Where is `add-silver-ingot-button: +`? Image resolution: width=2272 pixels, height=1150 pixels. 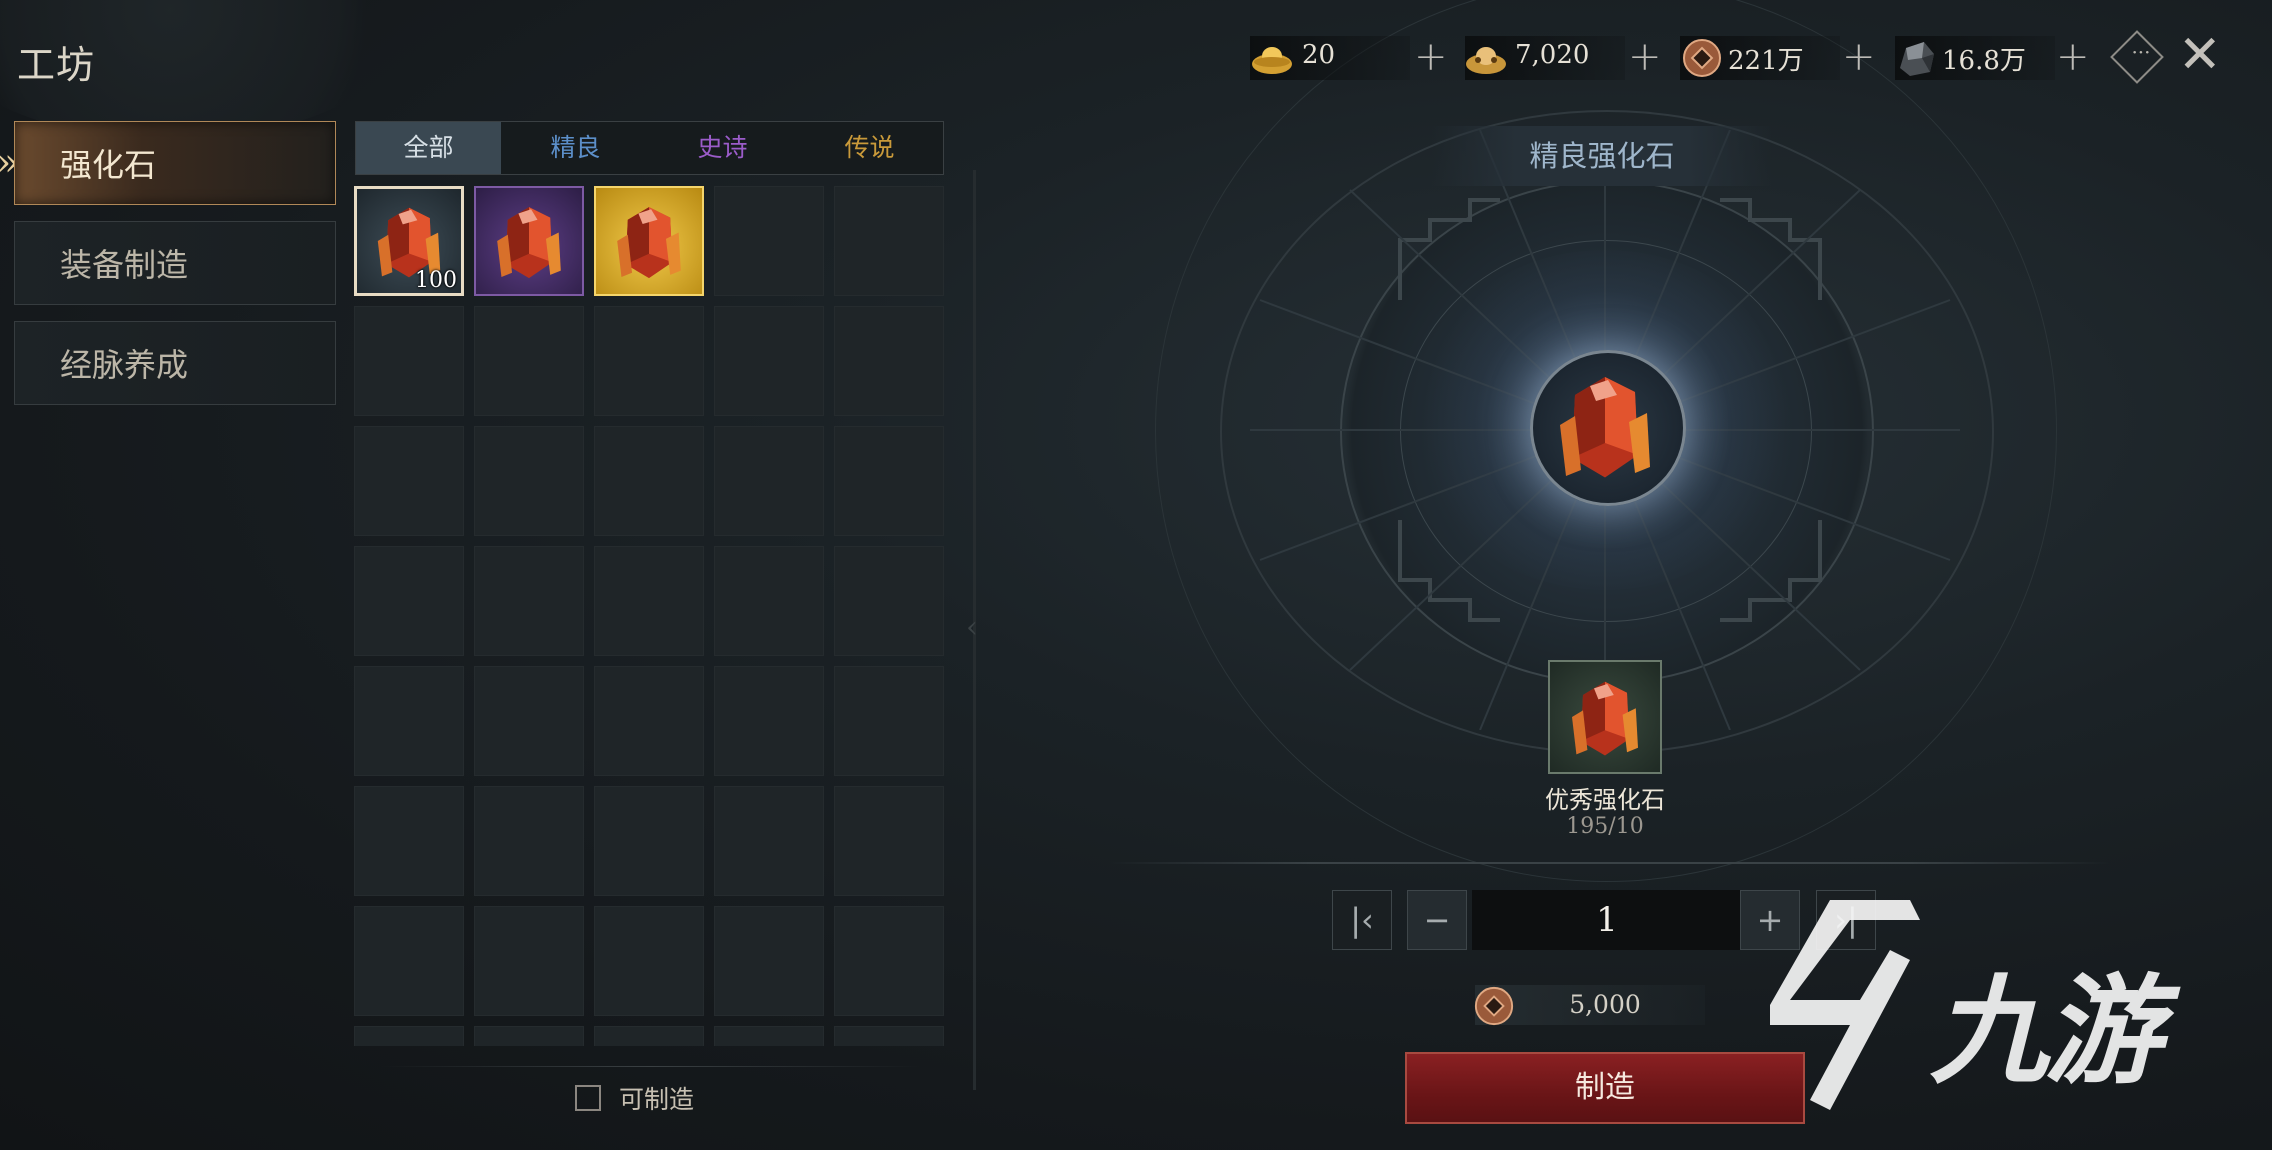 add-silver-ingot-button: + is located at coordinates (1645, 57).